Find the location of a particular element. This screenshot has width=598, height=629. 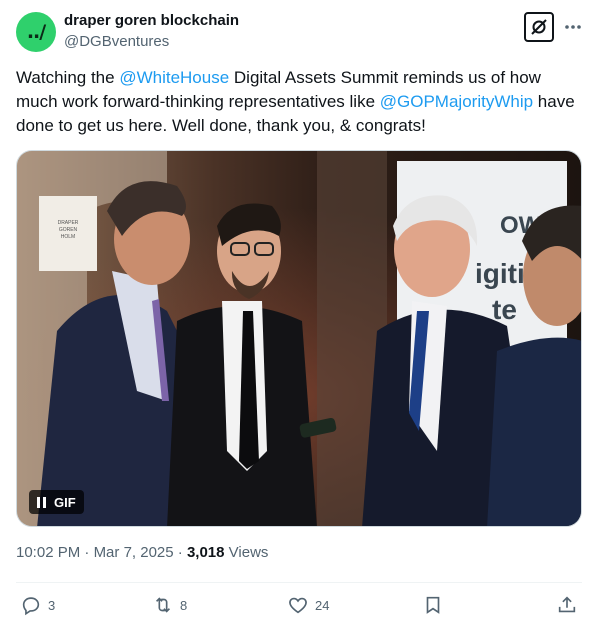

views-count: 3,018 is located at coordinates (206, 552).